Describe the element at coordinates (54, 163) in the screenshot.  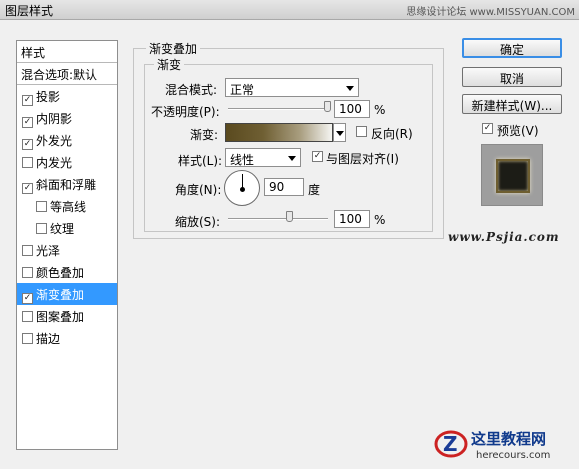
I see `style-item-label: 内发光` at that location.